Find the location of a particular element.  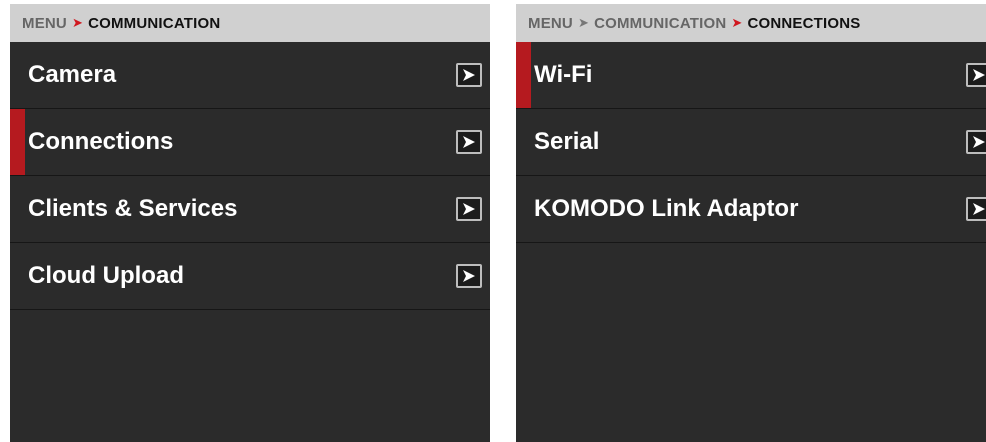

menu-item-label: Wi-Fi is located at coordinates (563, 74).